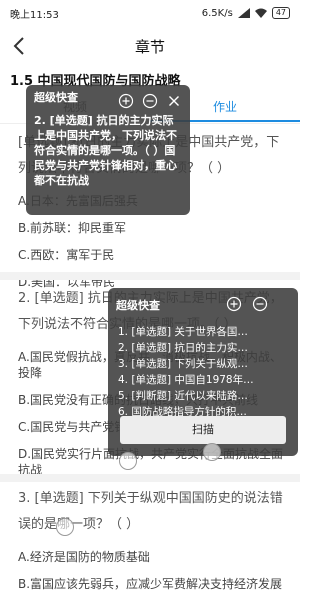 The image size is (320, 600). I want to click on option-3-b: B.富国应该先弱兵，应减少军费解决支持经济发展, so click(153, 584).